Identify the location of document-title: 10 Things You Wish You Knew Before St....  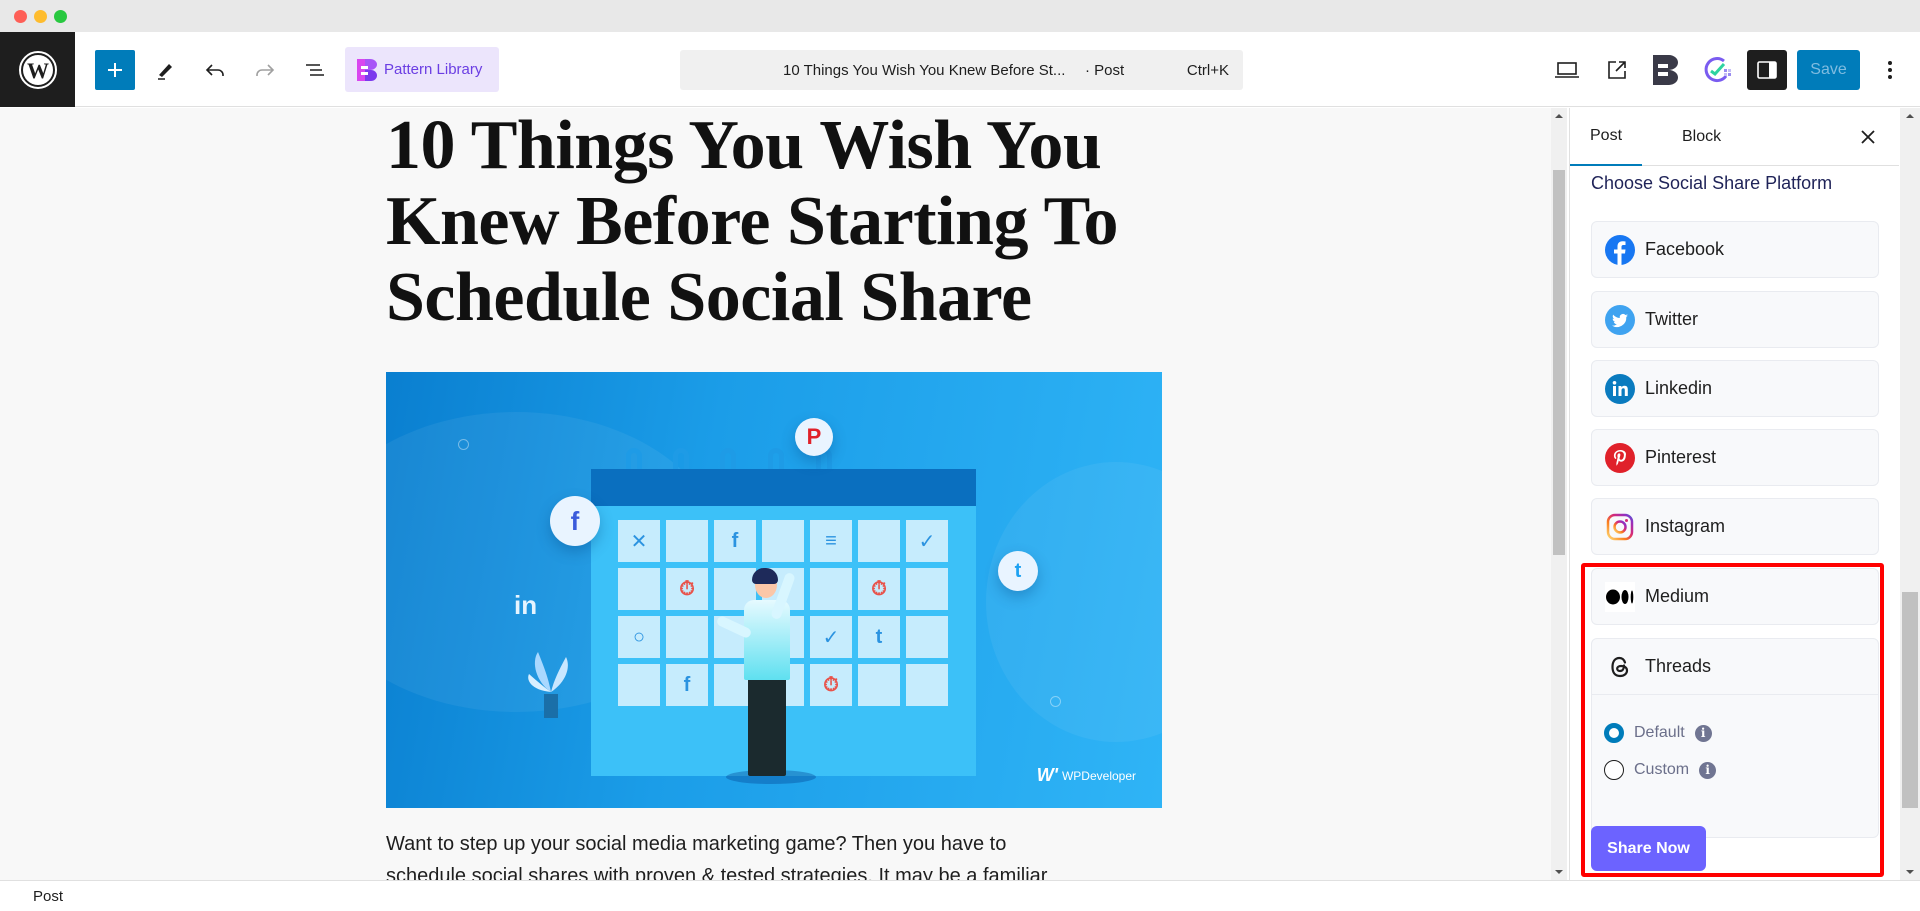
(924, 70).